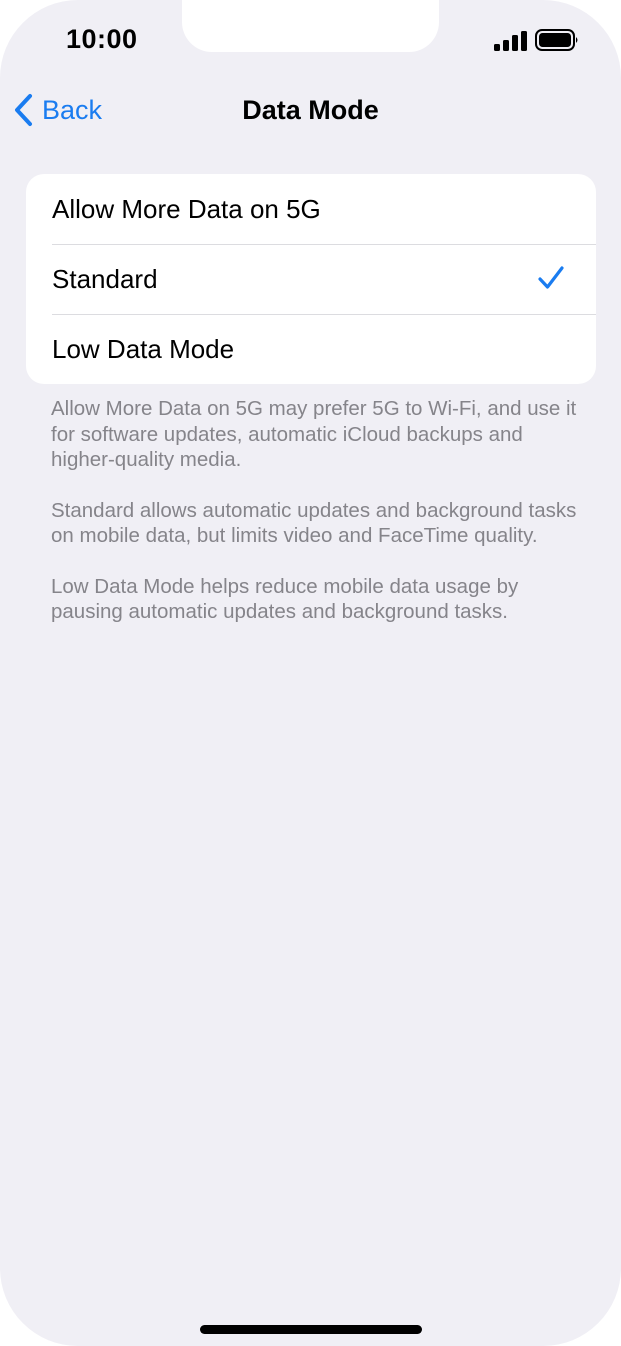 This screenshot has height=1346, width=621. I want to click on status-time: 10:00, so click(102, 39).